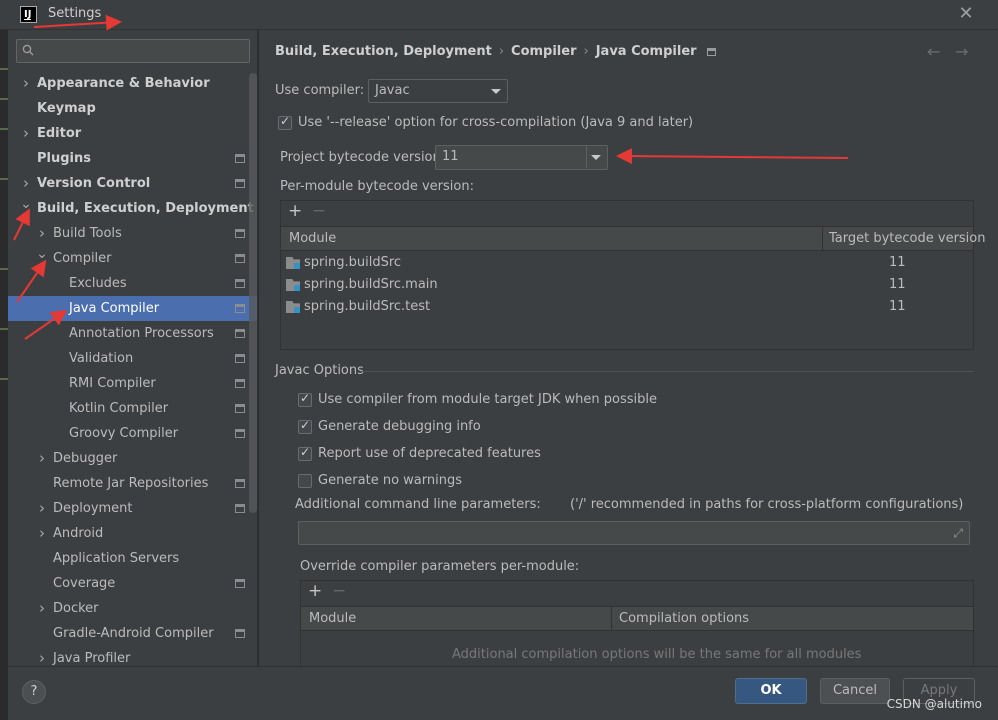 The width and height of the screenshot is (998, 720). Describe the element at coordinates (933, 51) in the screenshot. I see `back-arrow-icon: ←` at that location.